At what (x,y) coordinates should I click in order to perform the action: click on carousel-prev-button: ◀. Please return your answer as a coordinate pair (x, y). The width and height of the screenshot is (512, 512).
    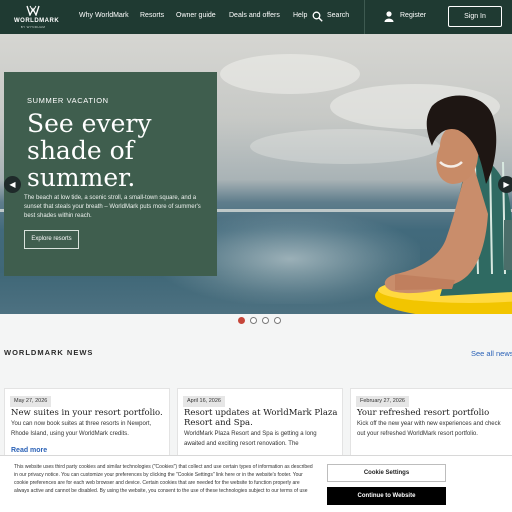
    Looking at the image, I should click on (12, 184).